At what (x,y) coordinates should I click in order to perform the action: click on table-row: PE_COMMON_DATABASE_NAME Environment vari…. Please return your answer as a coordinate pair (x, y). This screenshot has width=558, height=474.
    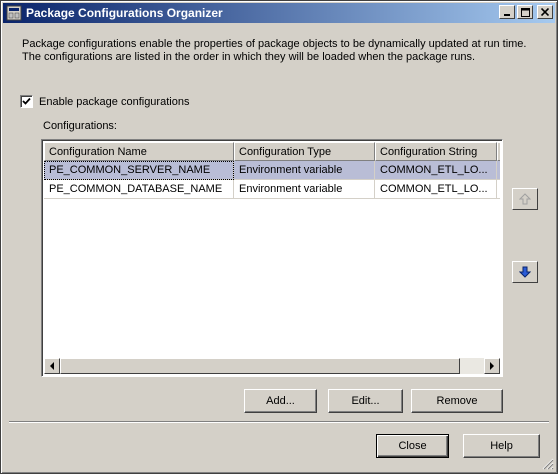
    Looking at the image, I should click on (272, 189).